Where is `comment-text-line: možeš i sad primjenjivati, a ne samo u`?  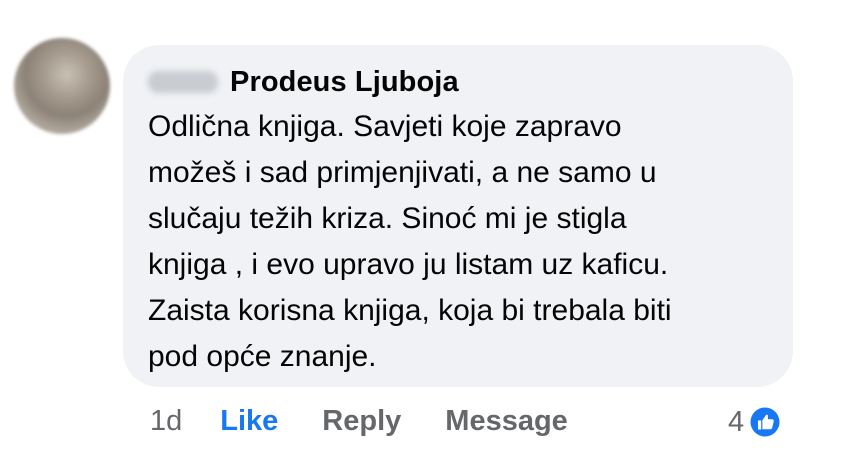 comment-text-line: možeš i sad primjenjivati, a ne samo u is located at coordinates (402, 172).